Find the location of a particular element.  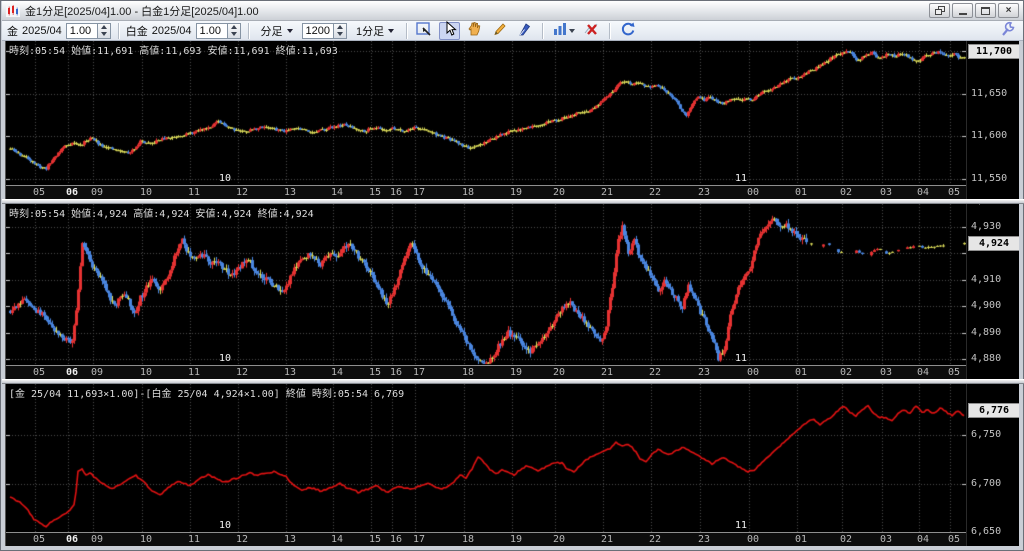

chart-type-button is located at coordinates (563, 31).